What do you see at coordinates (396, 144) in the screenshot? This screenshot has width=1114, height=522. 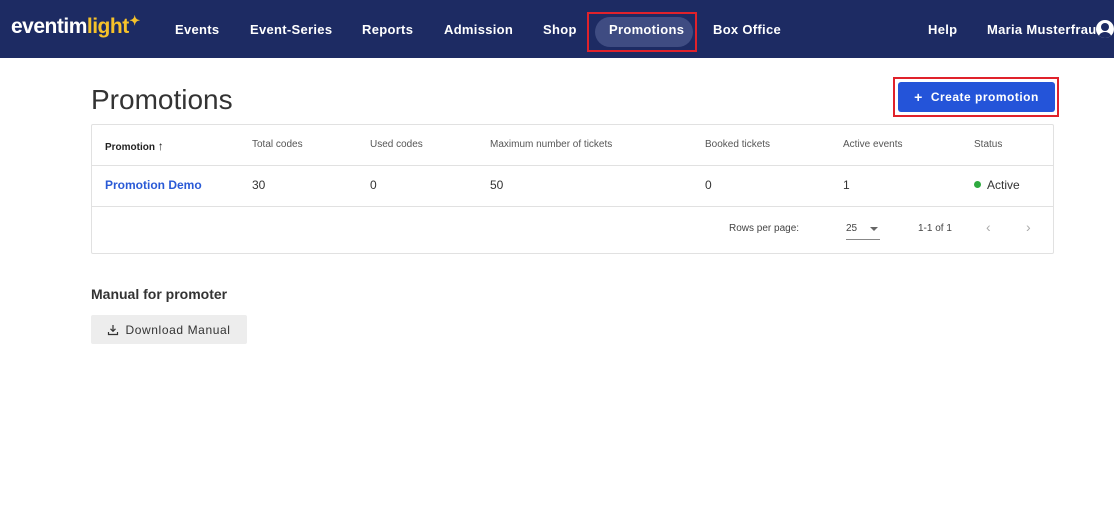 I see `column-header-used-codes: Used codes` at bounding box center [396, 144].